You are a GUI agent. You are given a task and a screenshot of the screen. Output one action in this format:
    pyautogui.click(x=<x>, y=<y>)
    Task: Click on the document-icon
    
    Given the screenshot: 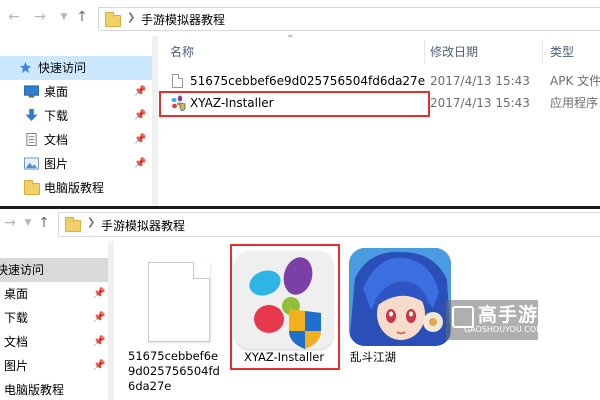 What is the action you would take?
    pyautogui.click(x=31, y=139)
    